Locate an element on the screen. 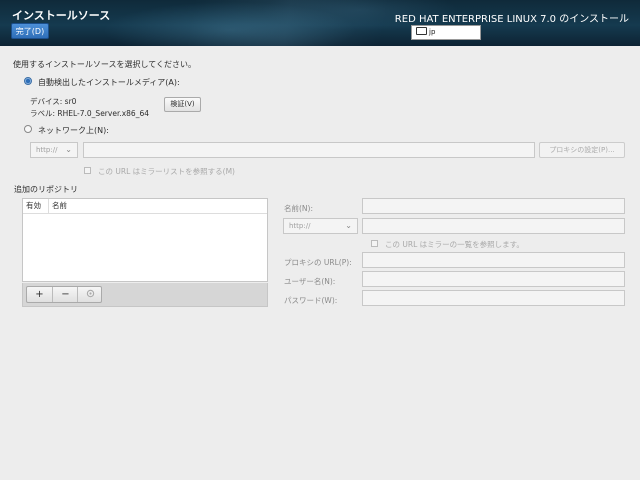  auto-media-label: 自動検出したインストールメディア(A): is located at coordinates (109, 82).